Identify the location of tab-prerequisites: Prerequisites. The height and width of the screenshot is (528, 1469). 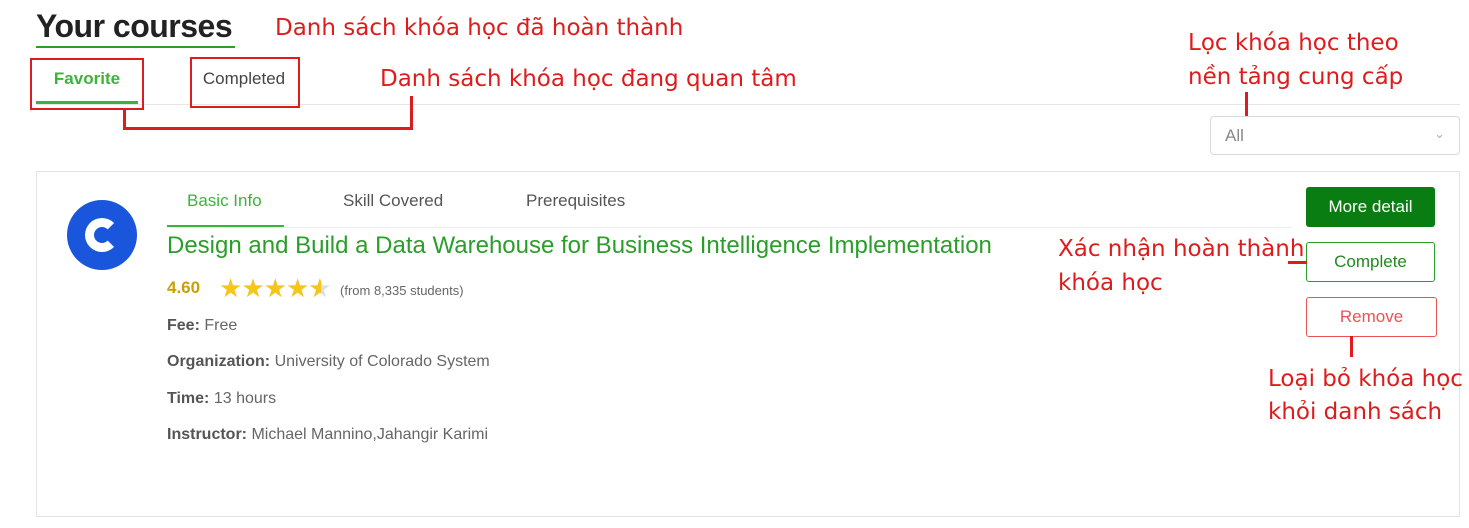
(575, 207).